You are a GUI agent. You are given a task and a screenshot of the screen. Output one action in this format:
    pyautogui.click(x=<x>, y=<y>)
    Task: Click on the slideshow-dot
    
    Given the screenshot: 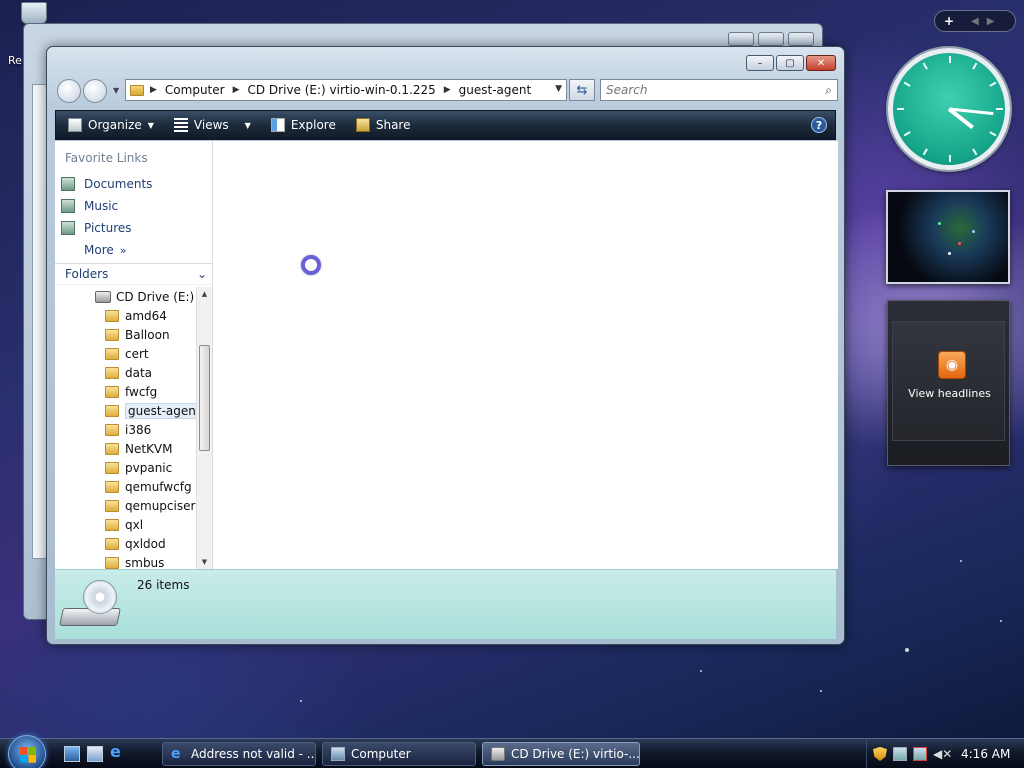 What is the action you would take?
    pyautogui.click(x=949, y=253)
    